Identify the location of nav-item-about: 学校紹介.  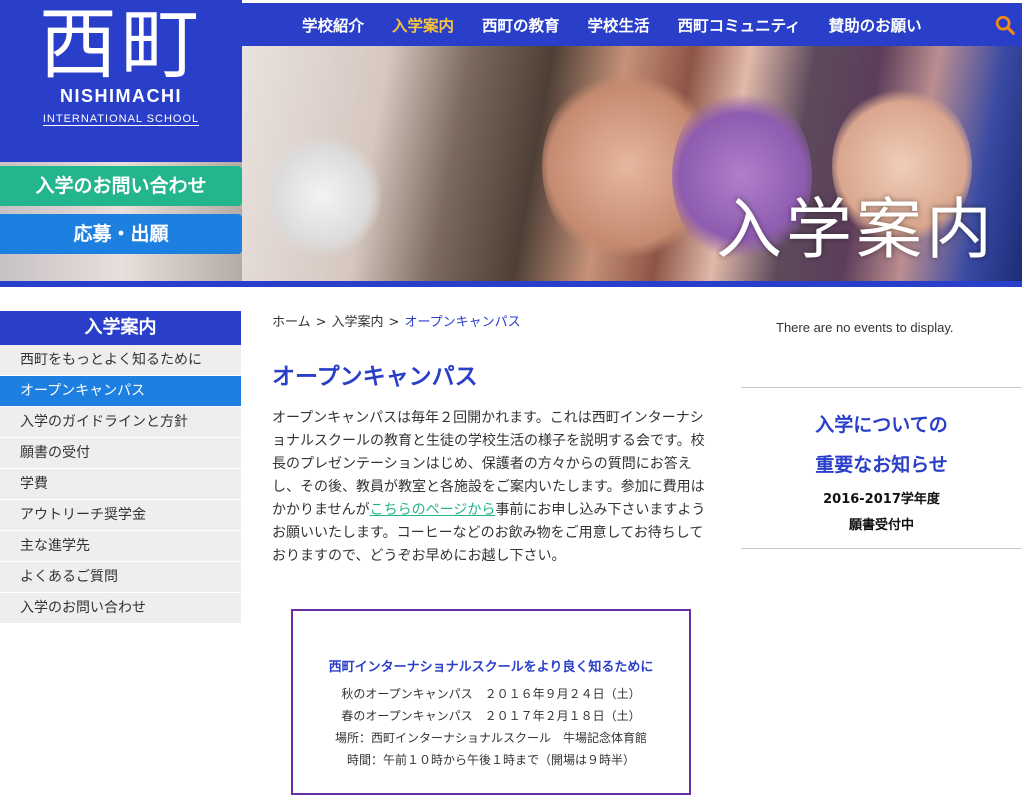
(333, 25).